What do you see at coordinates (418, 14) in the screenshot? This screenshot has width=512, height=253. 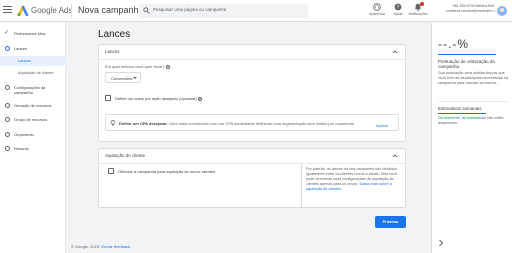 I see `notifications-label: Notificações` at bounding box center [418, 14].